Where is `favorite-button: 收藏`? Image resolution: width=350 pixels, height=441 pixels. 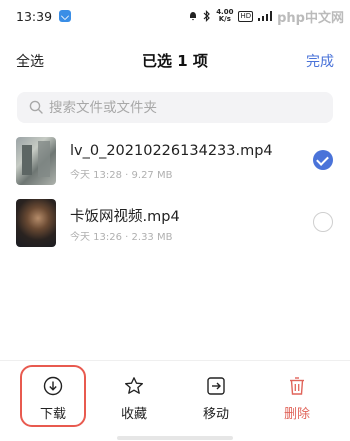 favorite-button: 收藏 is located at coordinates (134, 399).